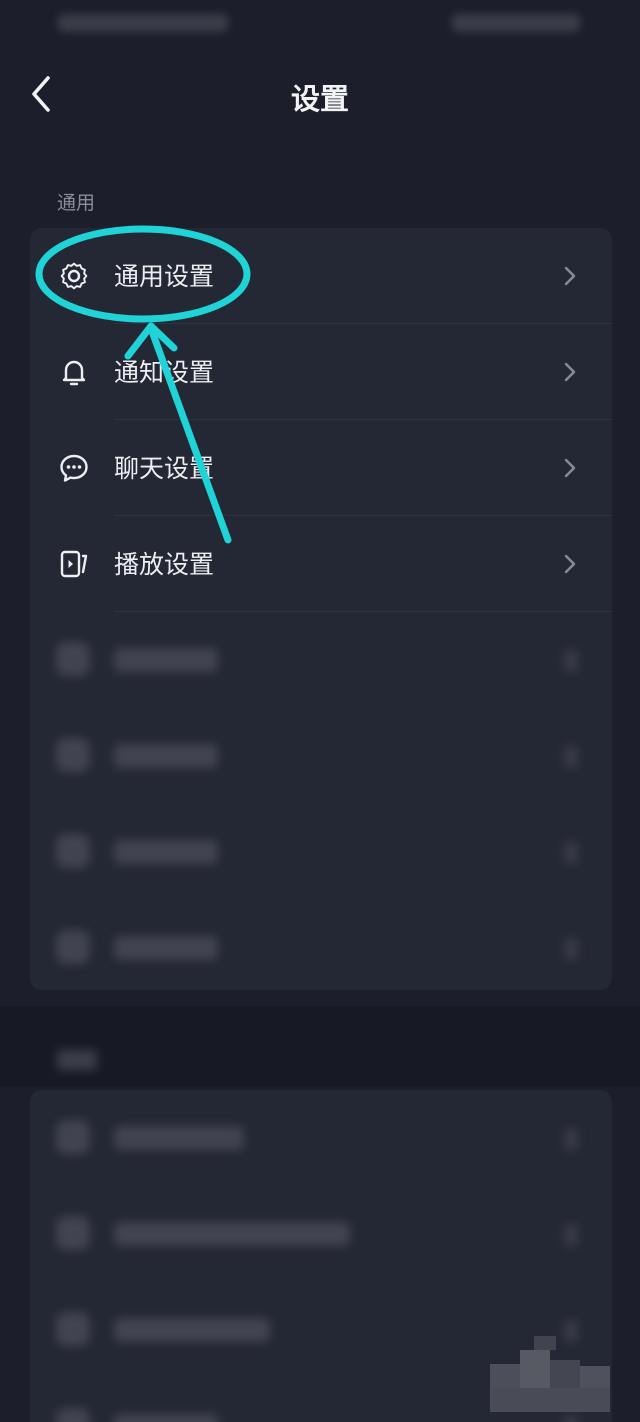 This screenshot has width=640, height=1422. Describe the element at coordinates (76, 203) in the screenshot. I see `section-label-general: 通用` at that location.